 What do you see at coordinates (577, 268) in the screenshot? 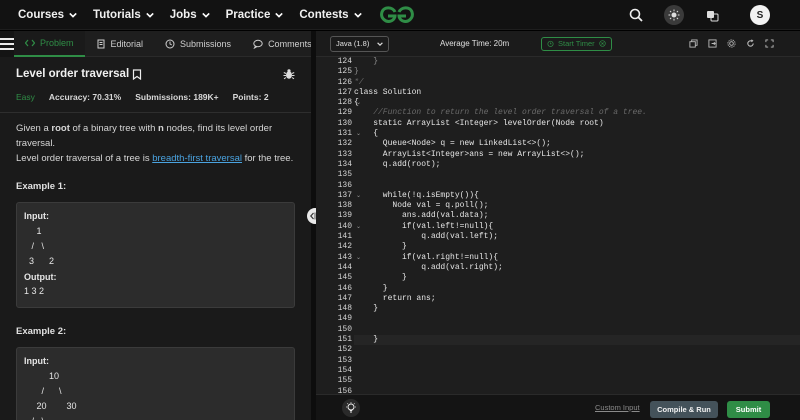
I see `code-line: q.add(val.right);` at bounding box center [577, 268].